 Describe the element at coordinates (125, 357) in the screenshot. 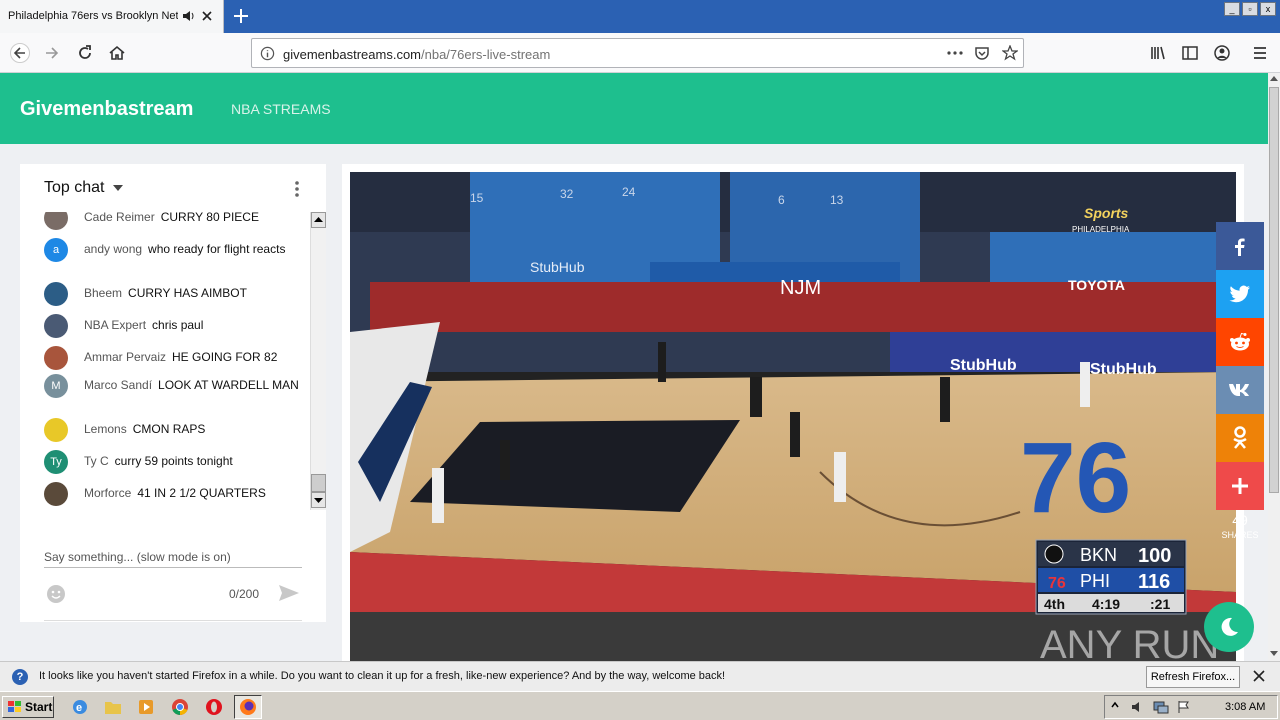

I see `message-author: Ammar Pervaiz` at that location.